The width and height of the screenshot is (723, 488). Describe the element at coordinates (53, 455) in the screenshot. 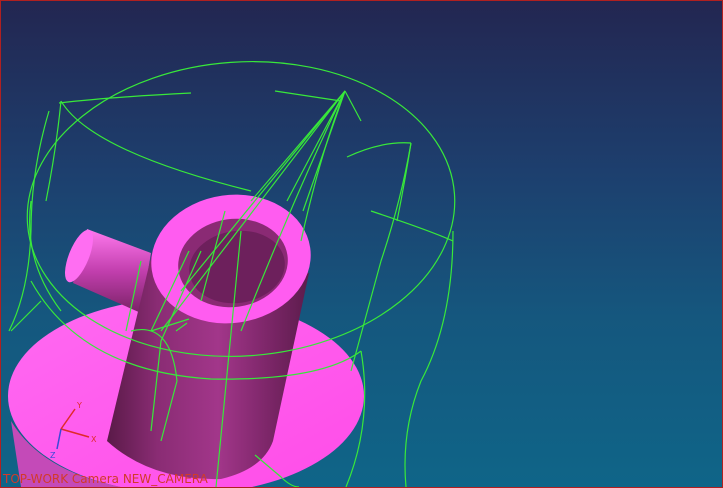

I see `triad-z-label: Z` at that location.